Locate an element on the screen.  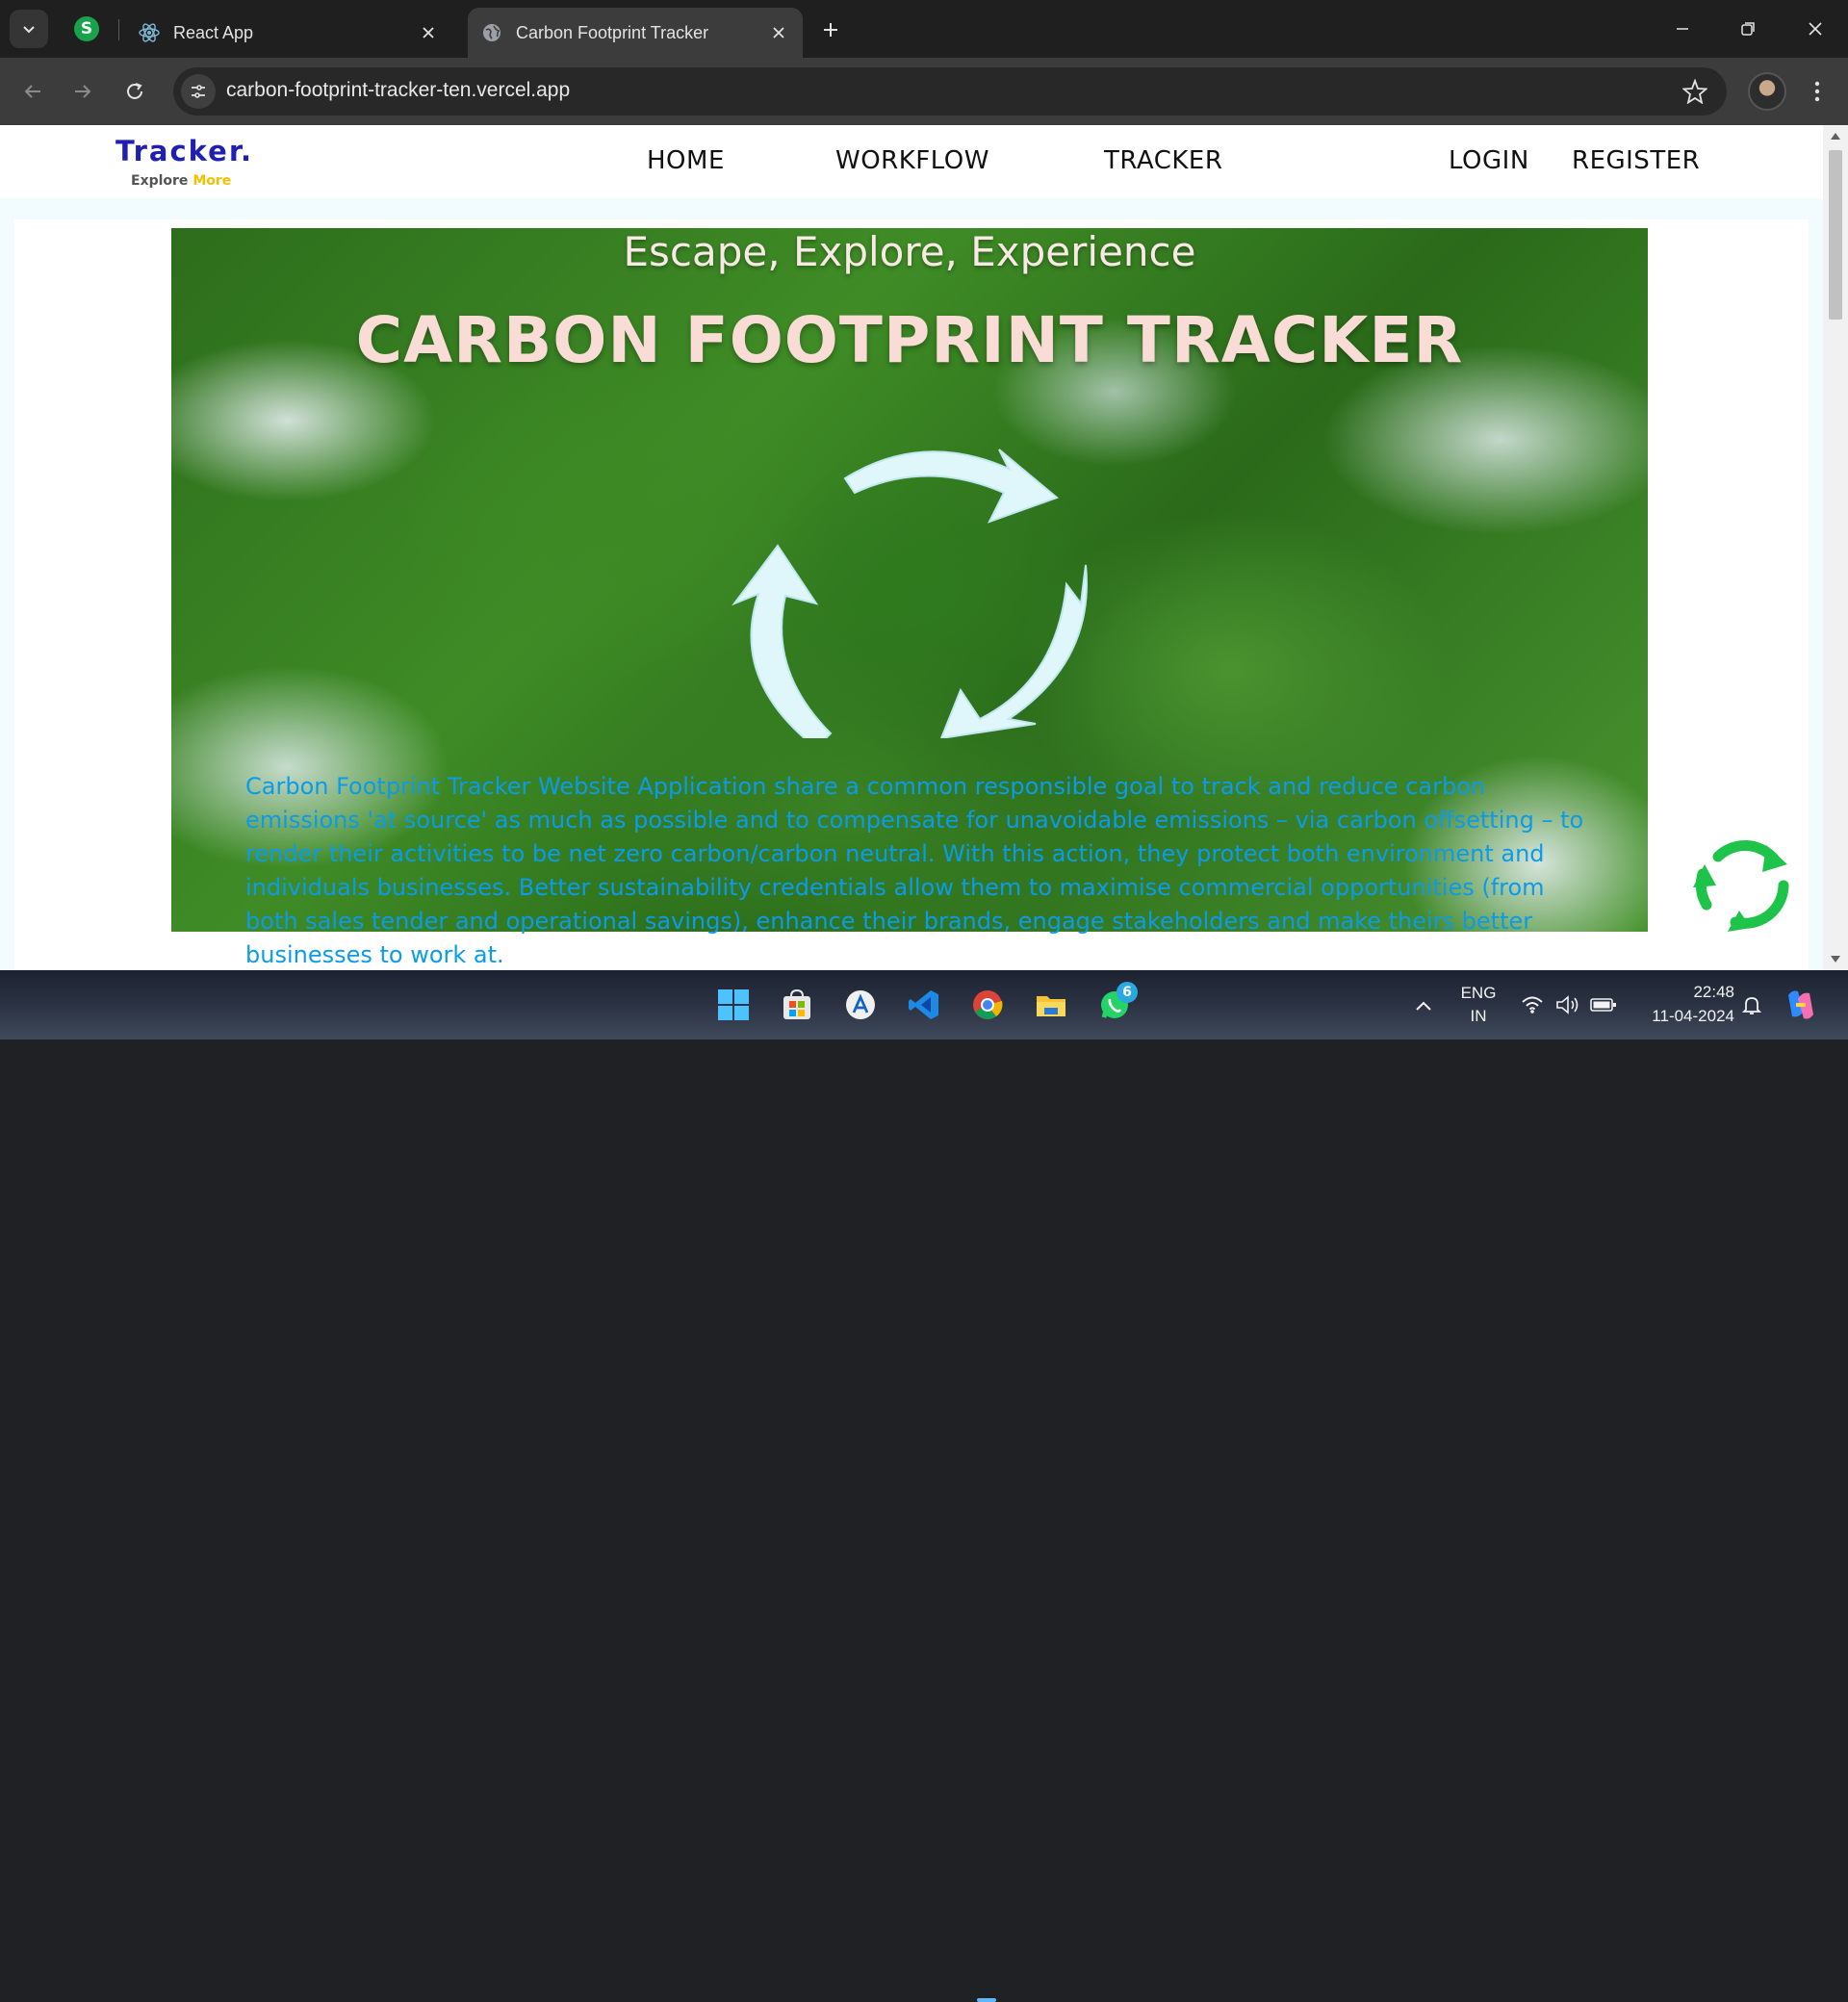
tab-react-app: React App is located at coordinates (288, 33).